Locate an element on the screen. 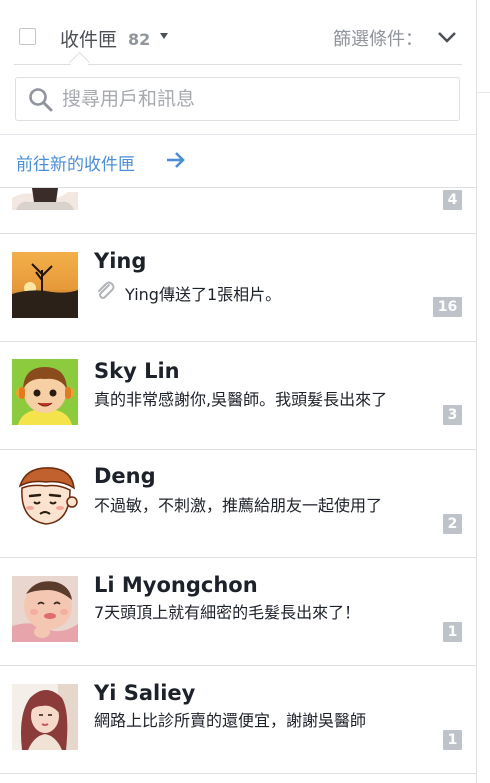 This screenshot has width=490, height=783. conversation-row: Ying Ying傳送了1張相片。 16 is located at coordinates (238, 287).